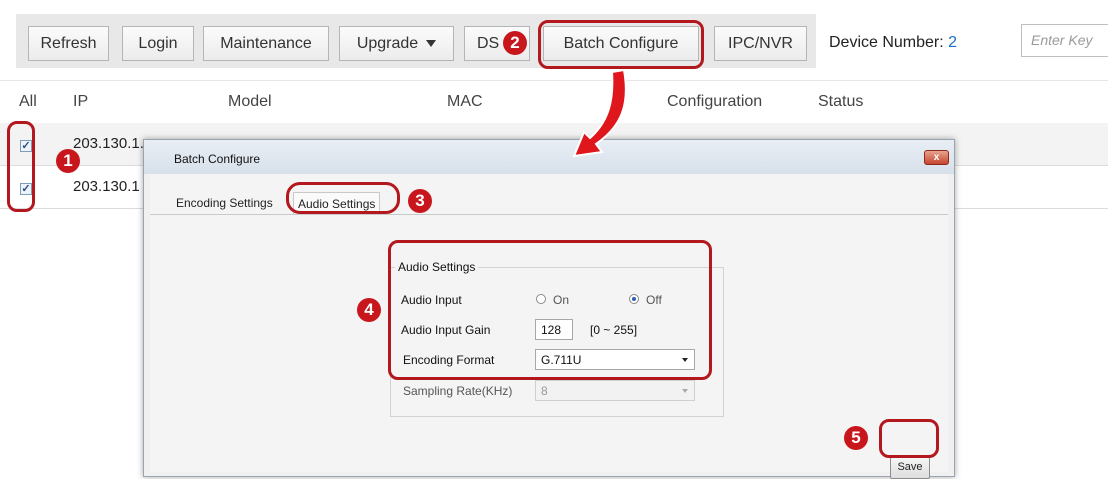  What do you see at coordinates (953, 42) in the screenshot?
I see `device-number-value: 2` at bounding box center [953, 42].